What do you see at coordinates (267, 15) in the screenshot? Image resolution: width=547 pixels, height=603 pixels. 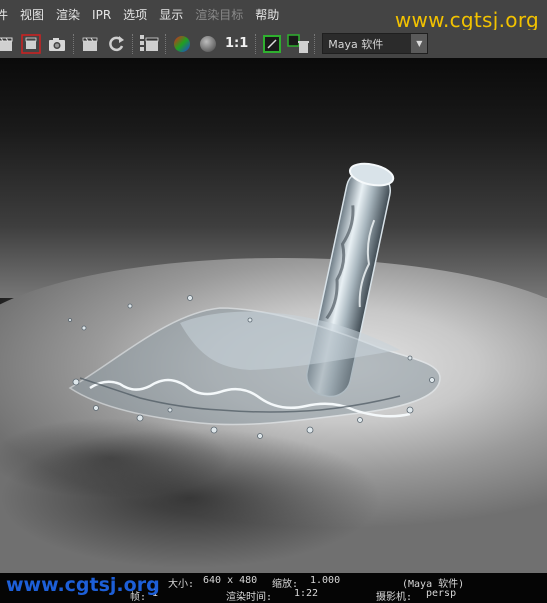 I see `menu-help: 帮助` at bounding box center [267, 15].